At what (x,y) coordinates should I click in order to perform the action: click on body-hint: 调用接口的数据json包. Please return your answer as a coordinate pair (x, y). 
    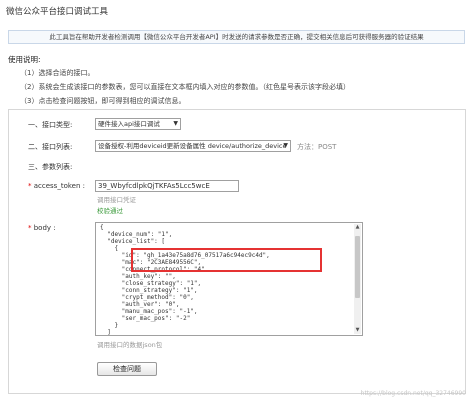
    Looking at the image, I should click on (130, 345).